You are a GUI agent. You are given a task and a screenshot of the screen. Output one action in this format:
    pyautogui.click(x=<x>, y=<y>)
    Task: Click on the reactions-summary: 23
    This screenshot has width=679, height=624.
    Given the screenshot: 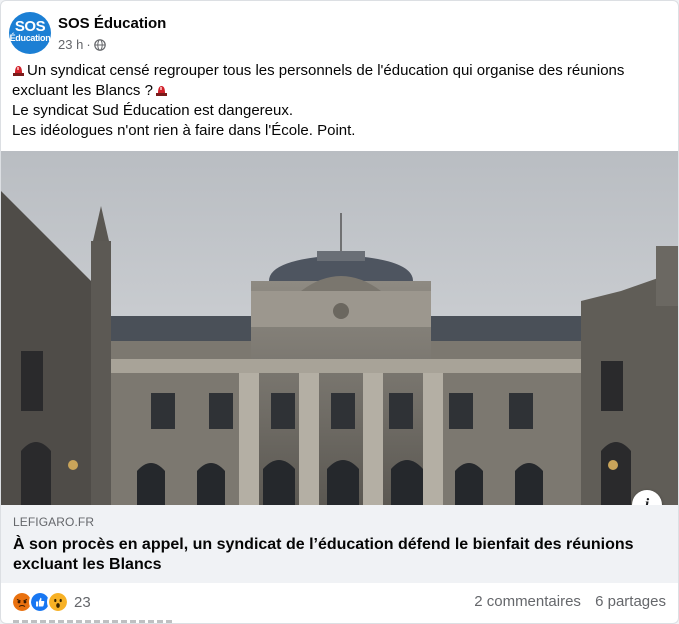 What is the action you would take?
    pyautogui.click(x=51, y=602)
    